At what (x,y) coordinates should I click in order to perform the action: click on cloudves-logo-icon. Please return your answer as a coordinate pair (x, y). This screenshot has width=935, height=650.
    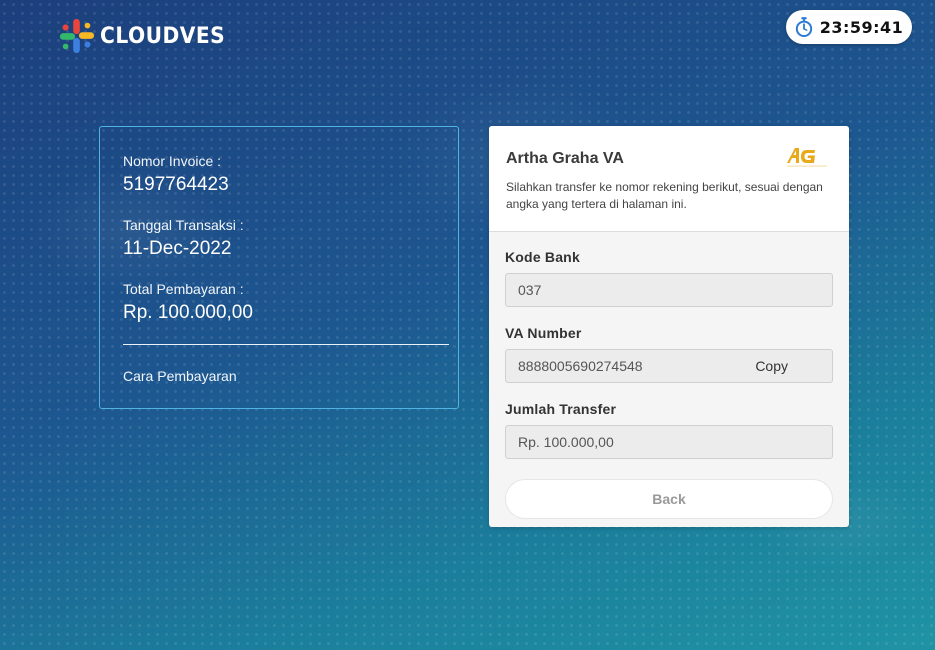
    Looking at the image, I should click on (77, 36).